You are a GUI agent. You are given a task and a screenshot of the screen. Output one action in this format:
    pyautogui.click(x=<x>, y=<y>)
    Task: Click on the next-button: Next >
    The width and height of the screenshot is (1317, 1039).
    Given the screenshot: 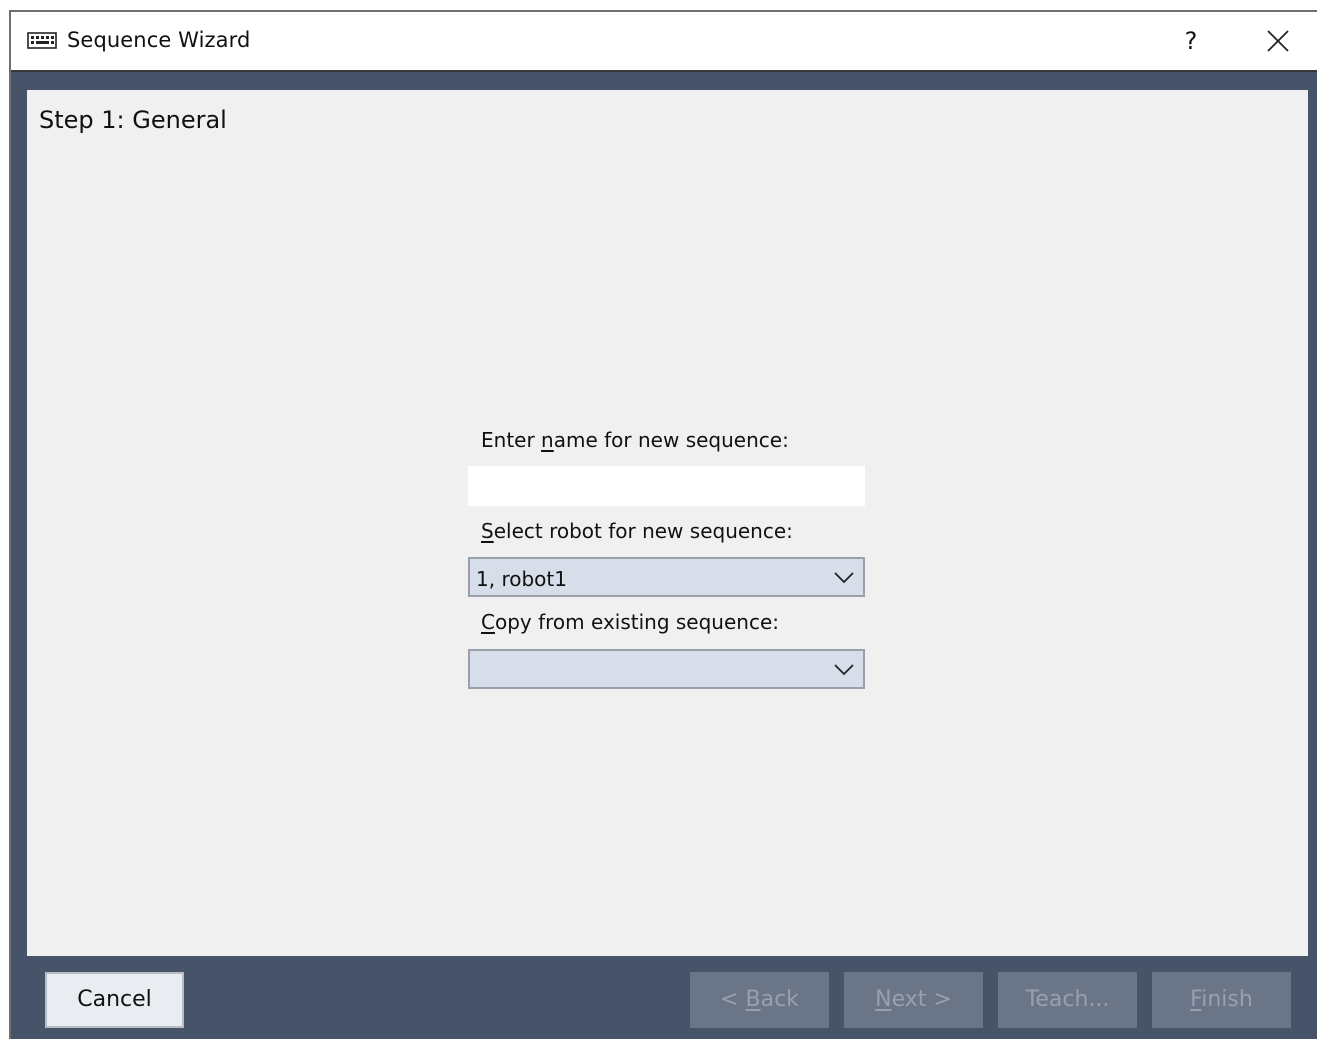 What is the action you would take?
    pyautogui.click(x=913, y=1000)
    